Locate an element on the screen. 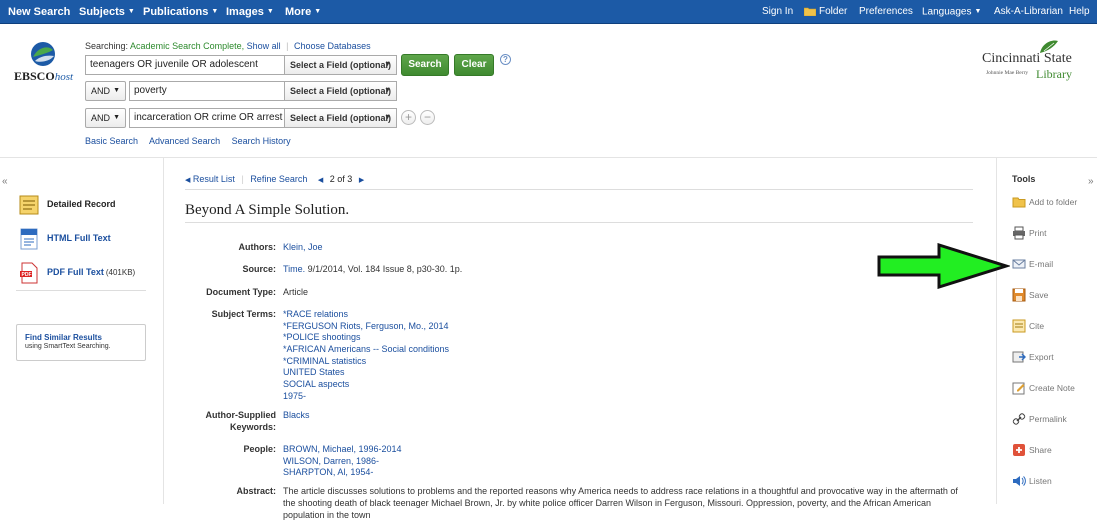 This screenshot has width=1097, height=521. subject-term-link: UNITED States is located at coordinates (623, 372).